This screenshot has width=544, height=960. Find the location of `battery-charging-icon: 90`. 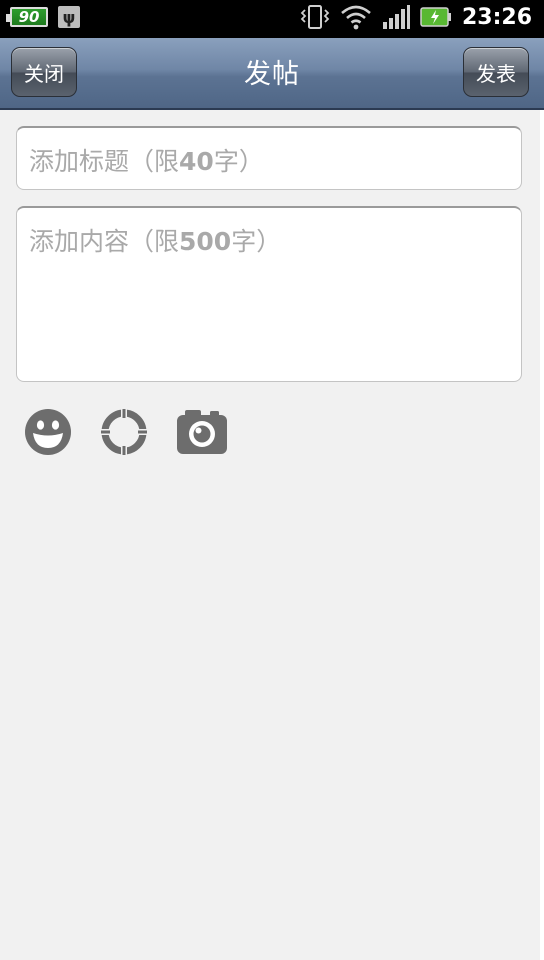

battery-charging-icon: 90 is located at coordinates (27, 17).